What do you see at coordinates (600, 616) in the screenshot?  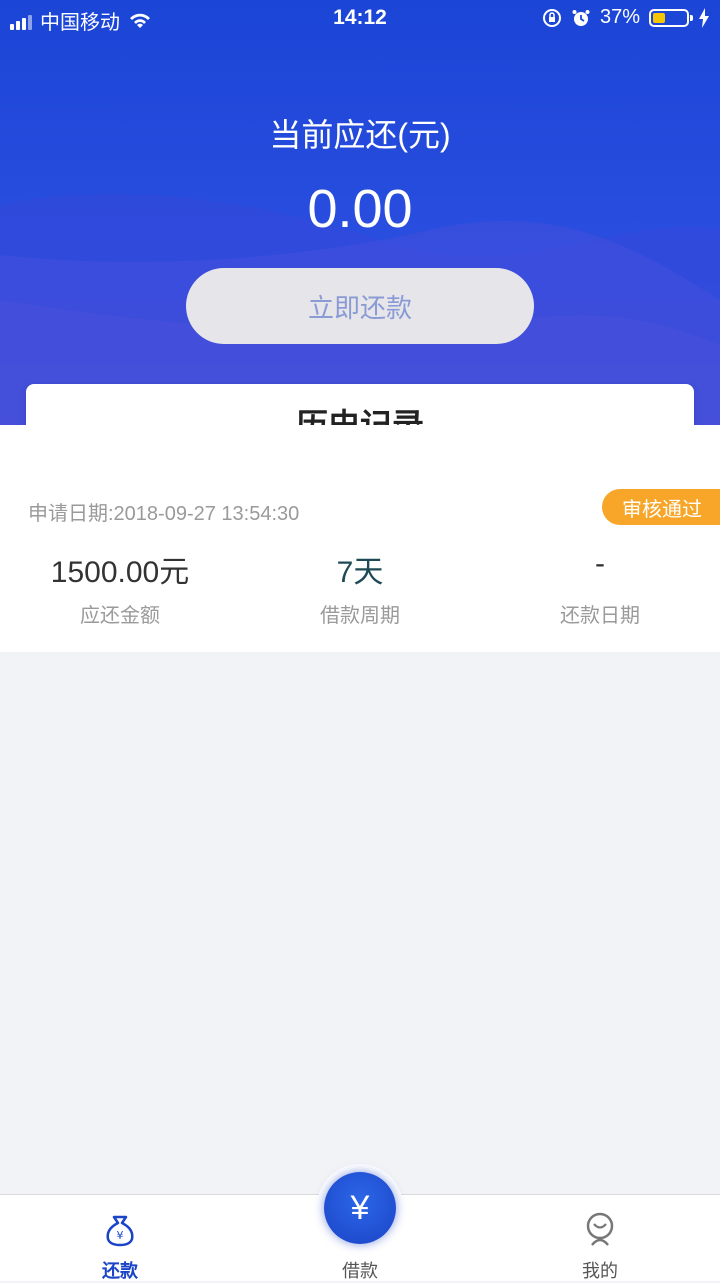 I see `repay-date-label: 还款日期` at bounding box center [600, 616].